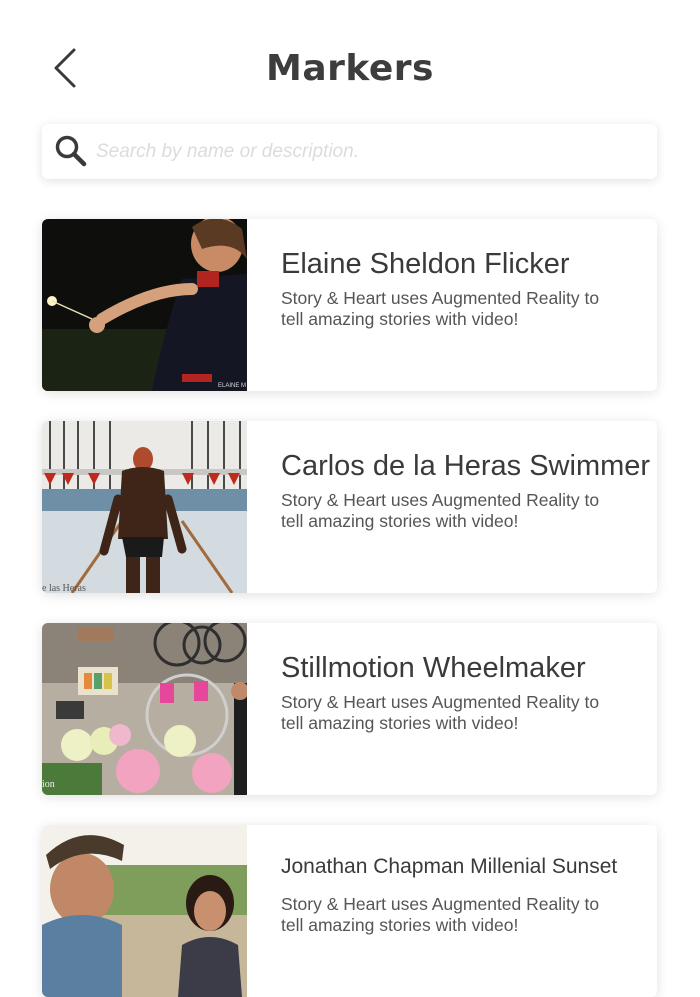 The height and width of the screenshot is (997, 700). What do you see at coordinates (371, 152) in the screenshot?
I see `search-input` at bounding box center [371, 152].